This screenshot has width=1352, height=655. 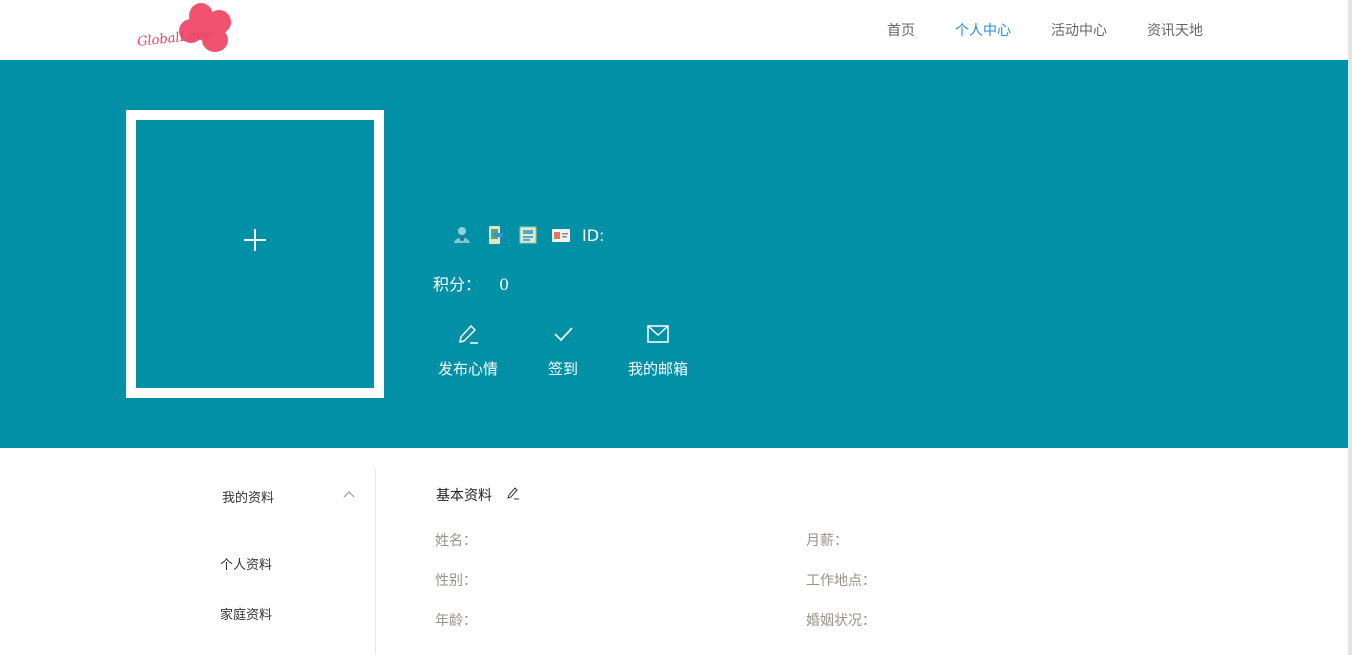 What do you see at coordinates (841, 621) in the screenshot?
I see `field-marital-status: 婚姻状况：` at bounding box center [841, 621].